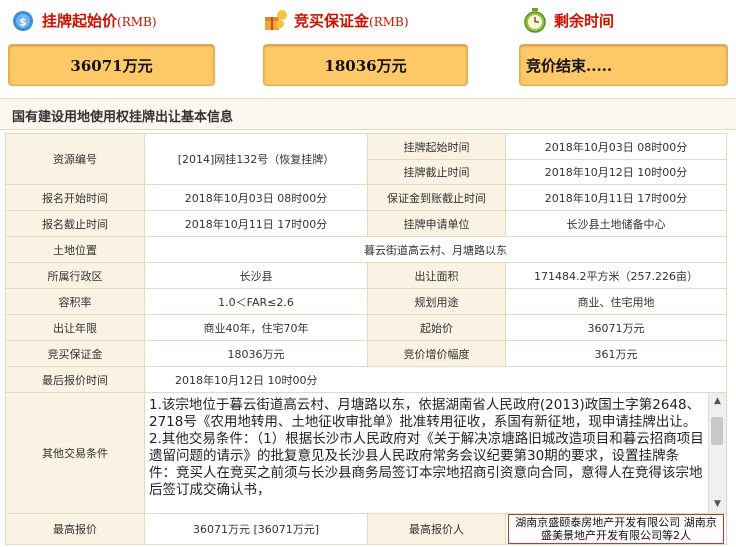 This screenshot has width=736, height=547. I want to click on stopwatch-icon, so click(535, 20).